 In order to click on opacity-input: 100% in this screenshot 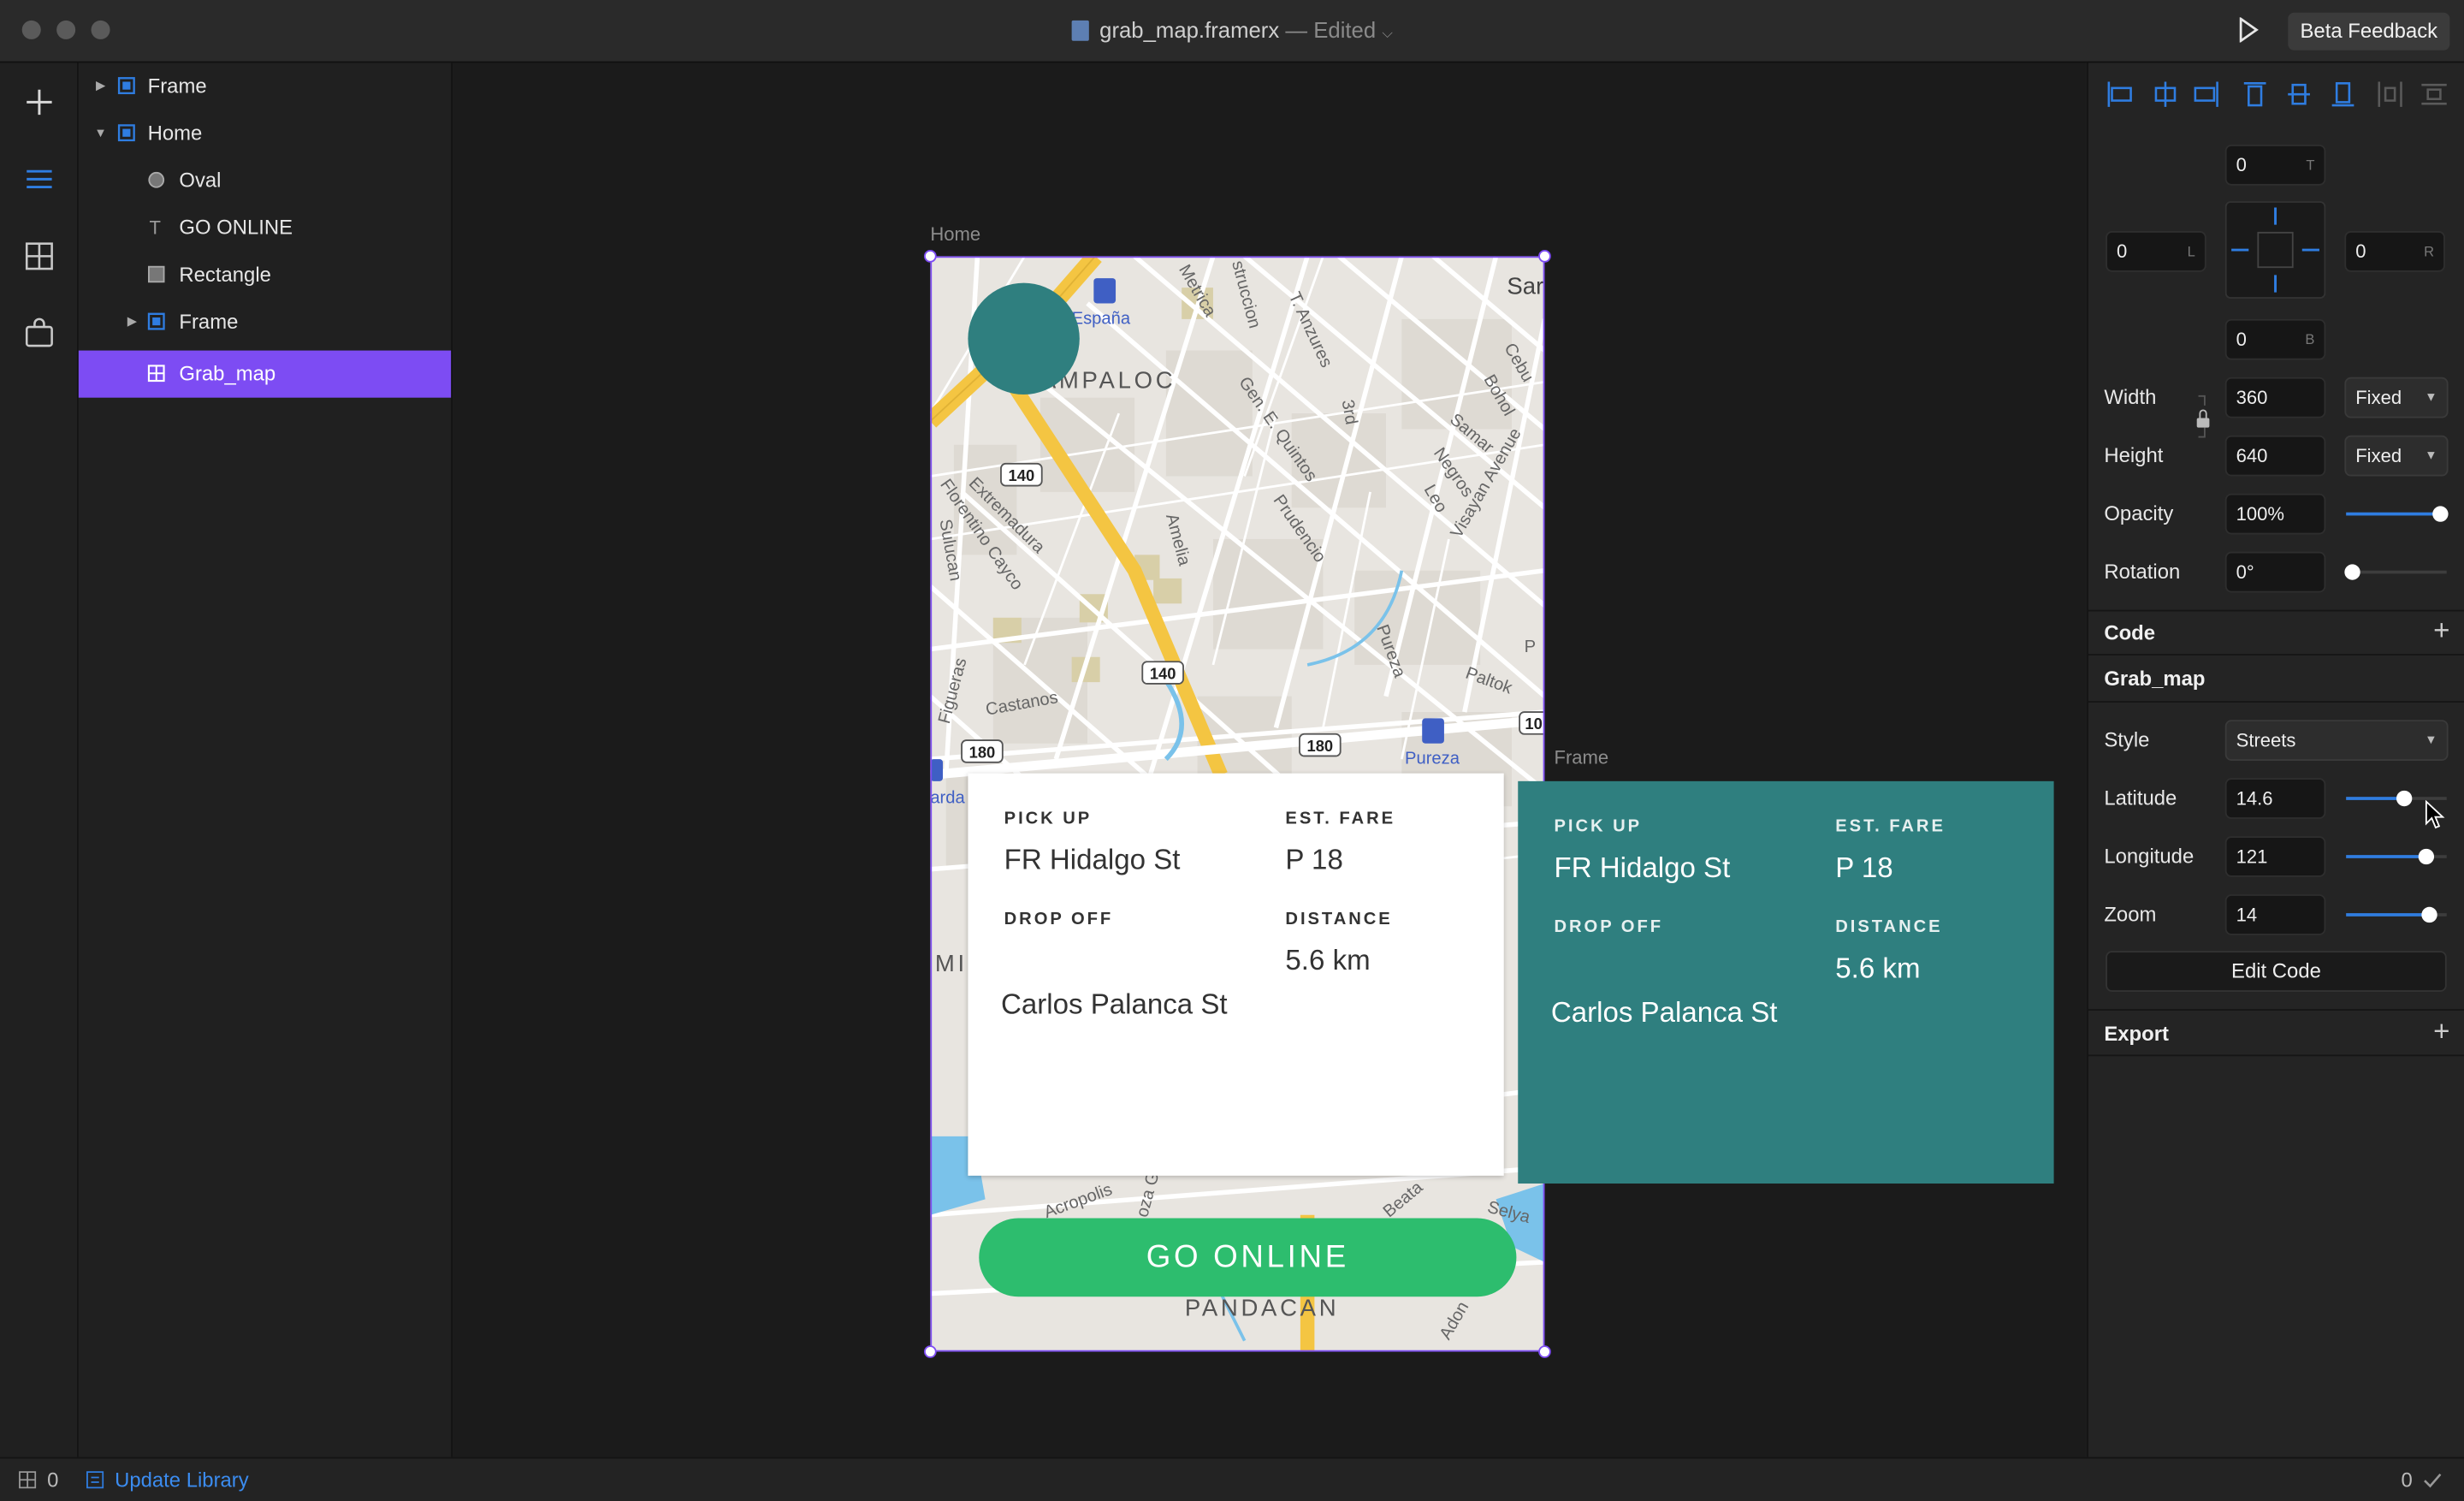, I will do `click(2275, 514)`.